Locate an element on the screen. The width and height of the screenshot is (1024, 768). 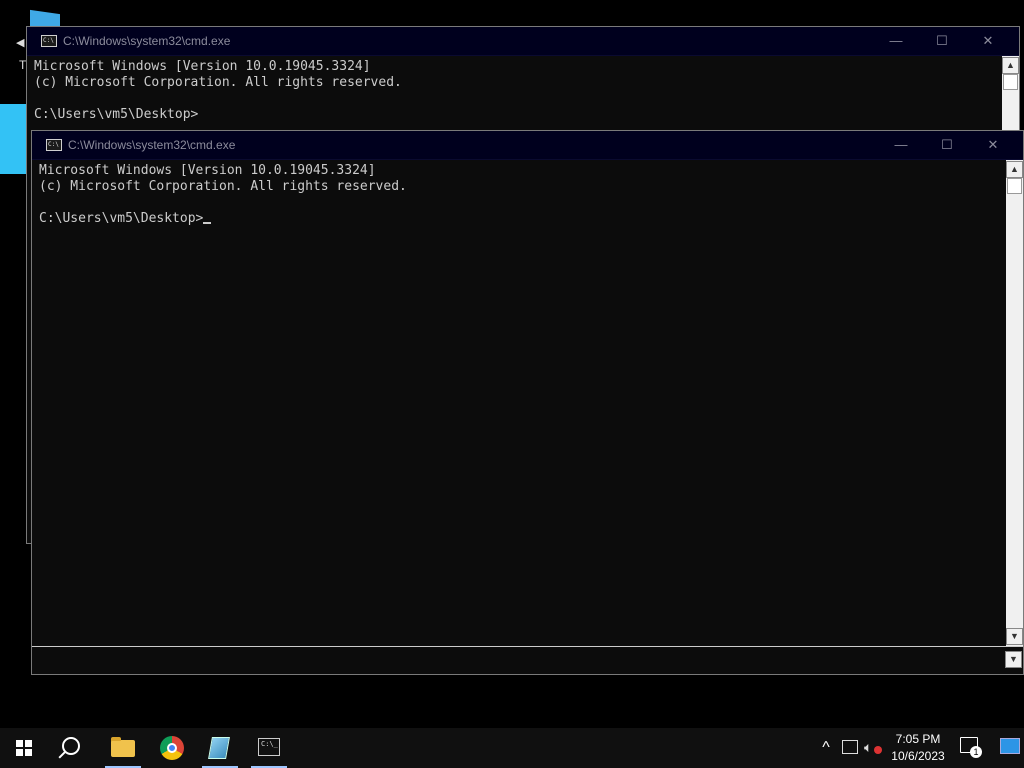
start-button is located at coordinates (24, 748).